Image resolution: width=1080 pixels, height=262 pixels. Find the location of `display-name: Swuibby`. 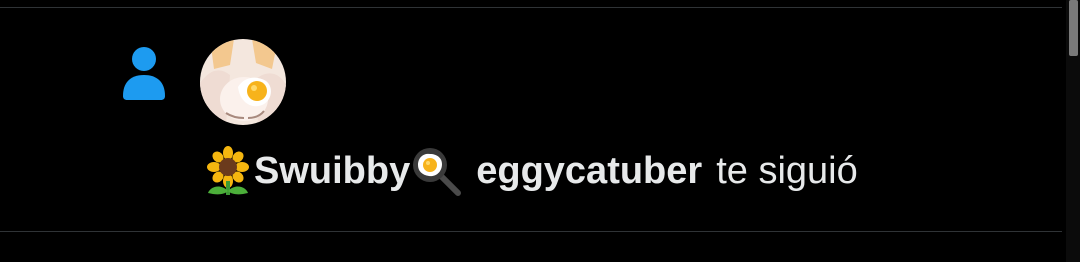

display-name: Swuibby is located at coordinates (332, 171).